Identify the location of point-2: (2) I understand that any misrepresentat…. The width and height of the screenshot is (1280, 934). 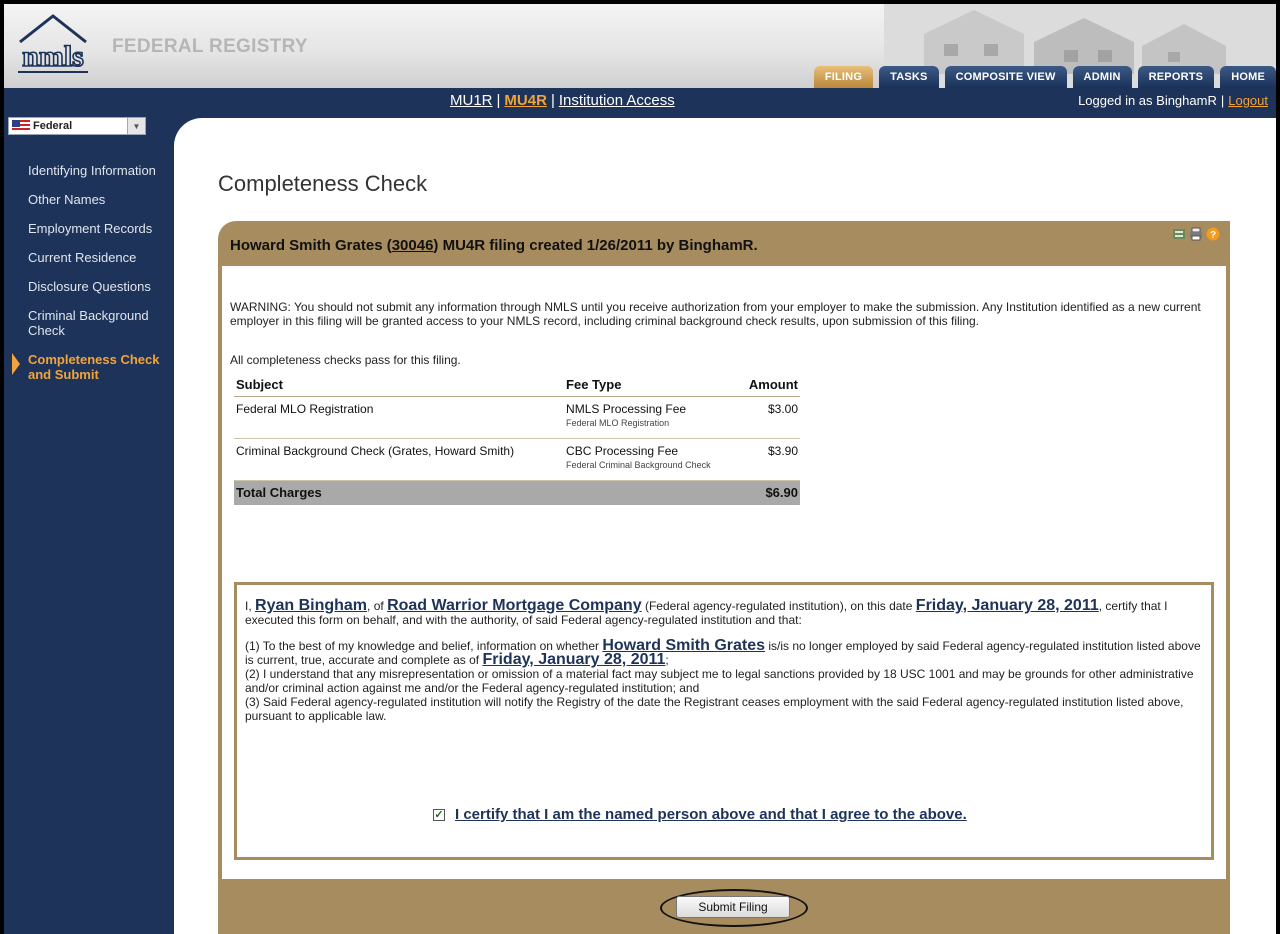
(719, 681).